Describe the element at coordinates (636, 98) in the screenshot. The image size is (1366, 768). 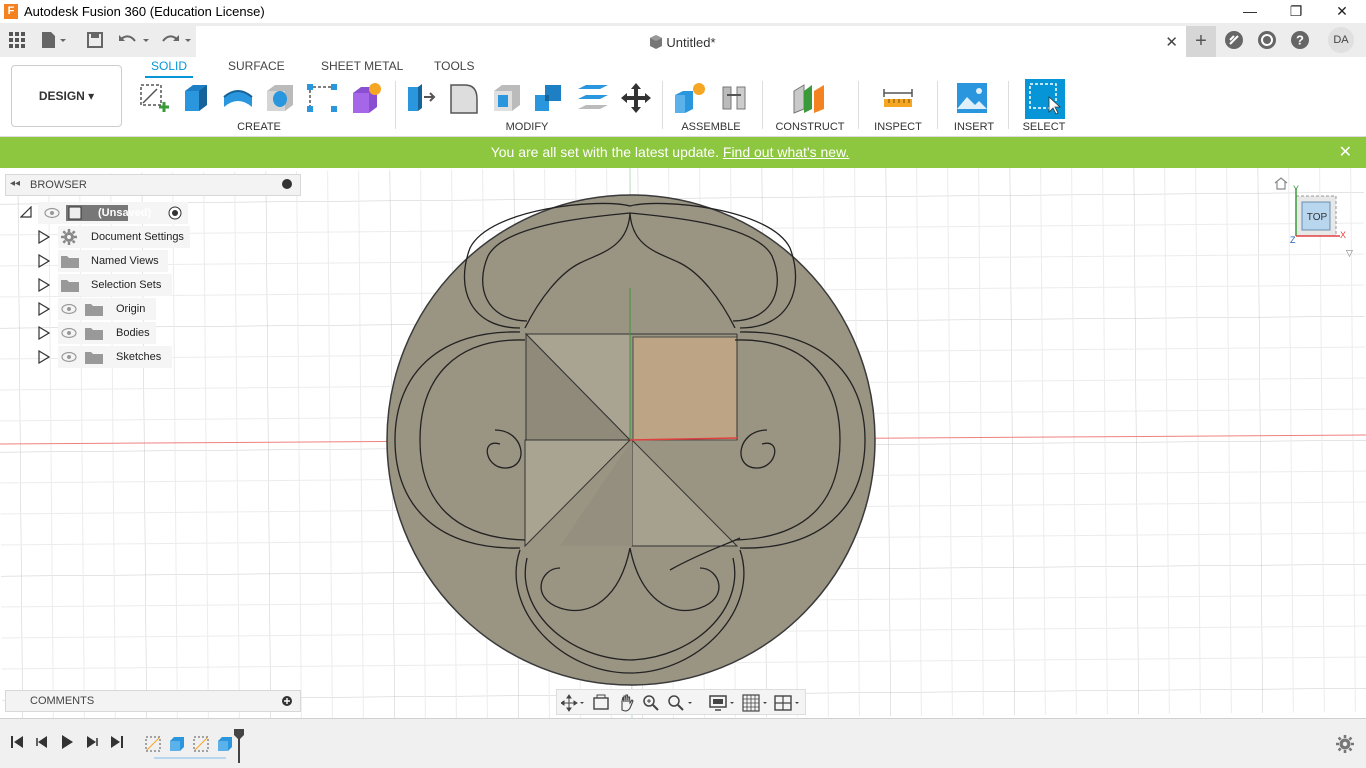
I see `move-icon` at that location.